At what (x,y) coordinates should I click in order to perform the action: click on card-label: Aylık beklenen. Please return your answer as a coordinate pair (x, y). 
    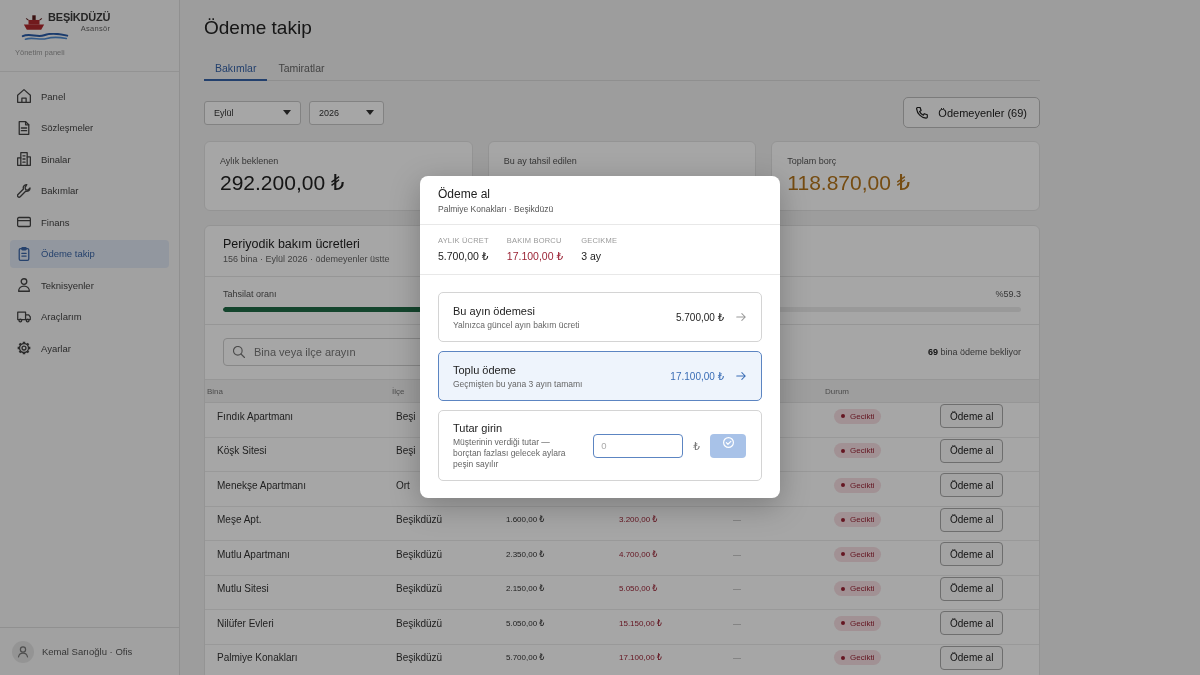
    Looking at the image, I should click on (249, 161).